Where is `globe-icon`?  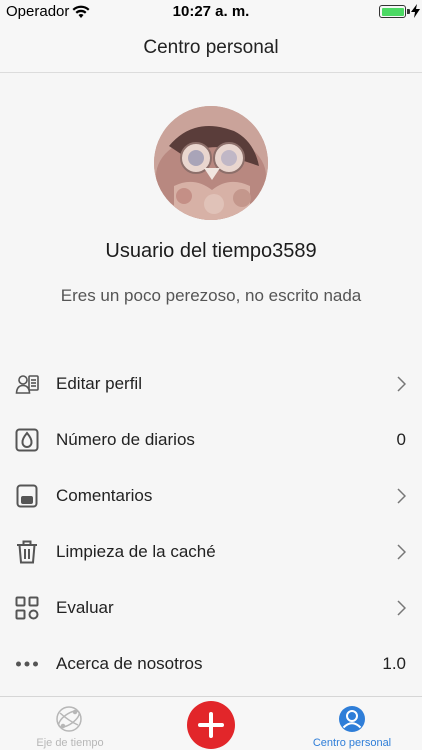
globe-icon is located at coordinates (69, 719).